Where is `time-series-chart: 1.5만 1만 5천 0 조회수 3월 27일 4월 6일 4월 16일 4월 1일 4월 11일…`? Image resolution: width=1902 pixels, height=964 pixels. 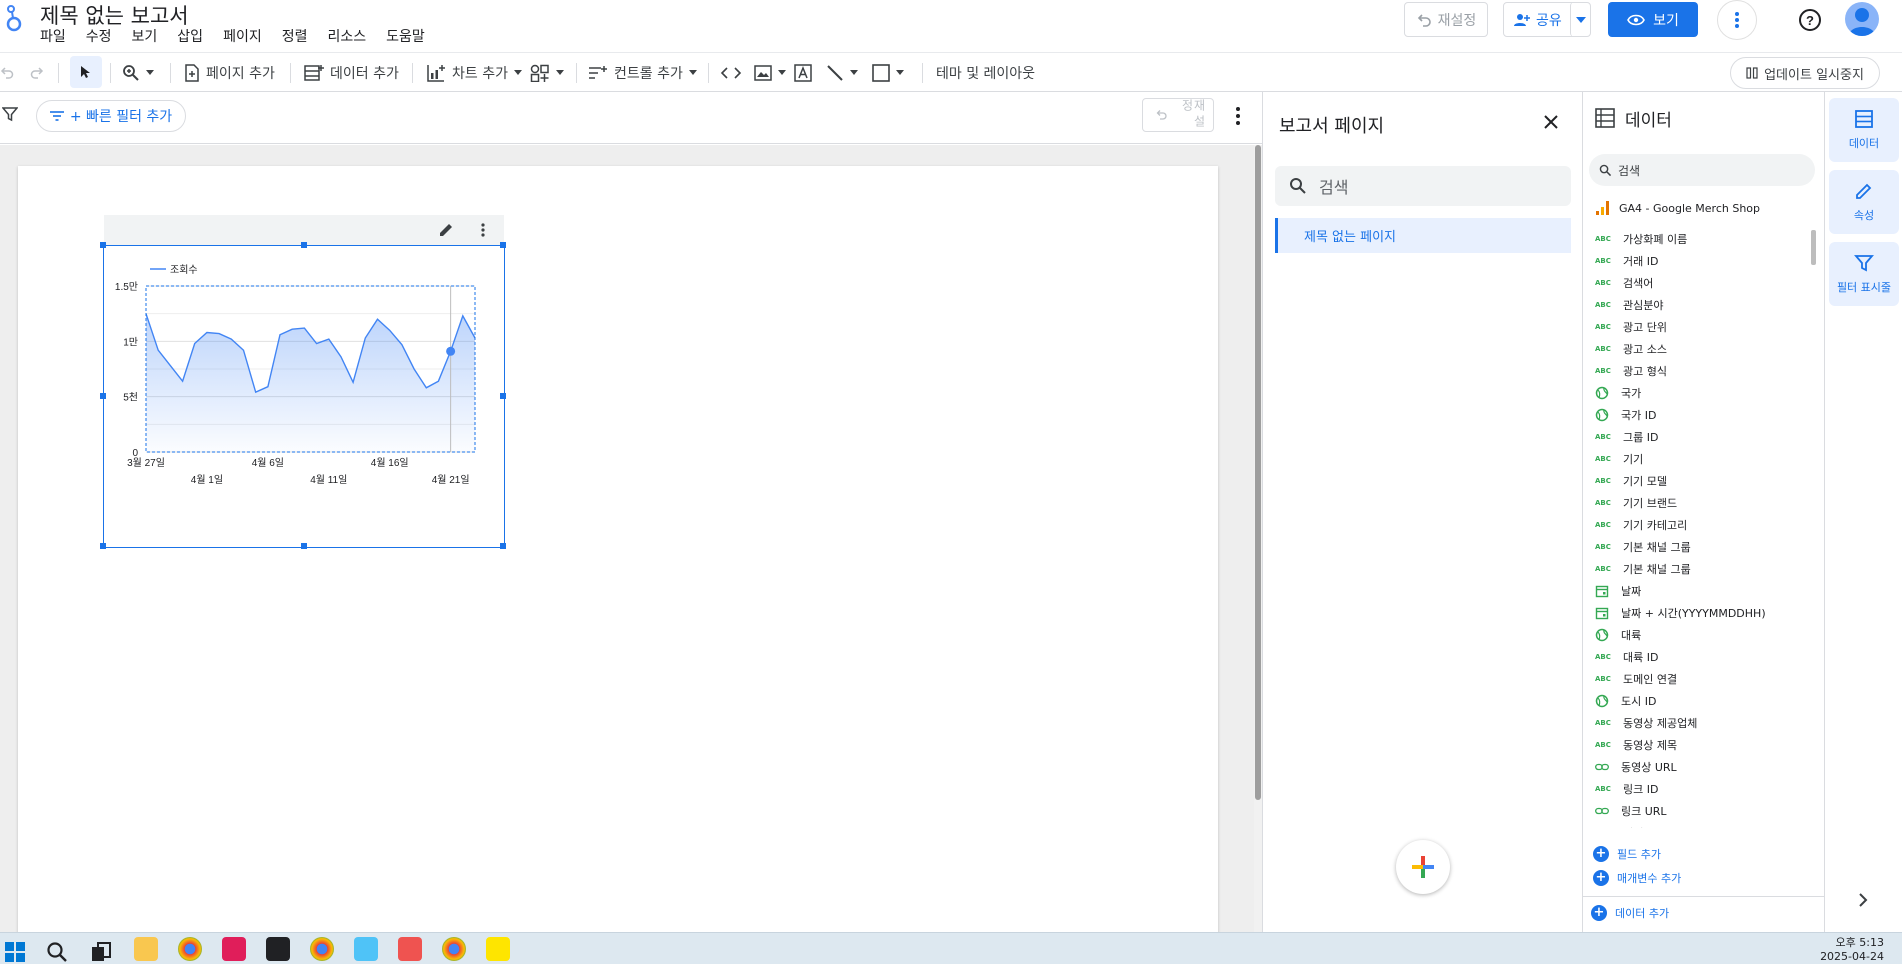
time-series-chart: 1.5만 1만 5천 0 조회수 3월 27일 4월 6일 4월 16일 4월 1일 4월 11일… is located at coordinates (303, 395).